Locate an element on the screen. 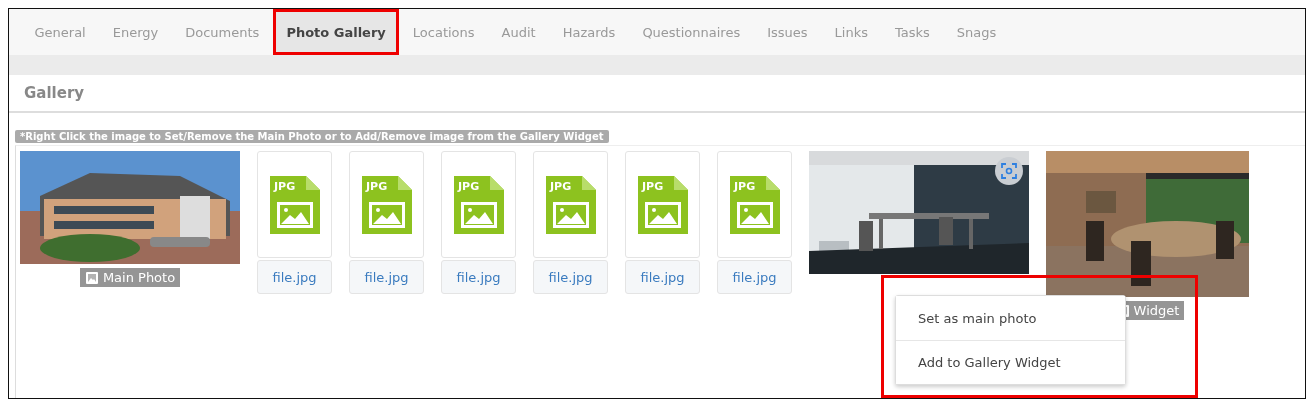 The image size is (1312, 405). tab: Documents is located at coordinates (222, 32).